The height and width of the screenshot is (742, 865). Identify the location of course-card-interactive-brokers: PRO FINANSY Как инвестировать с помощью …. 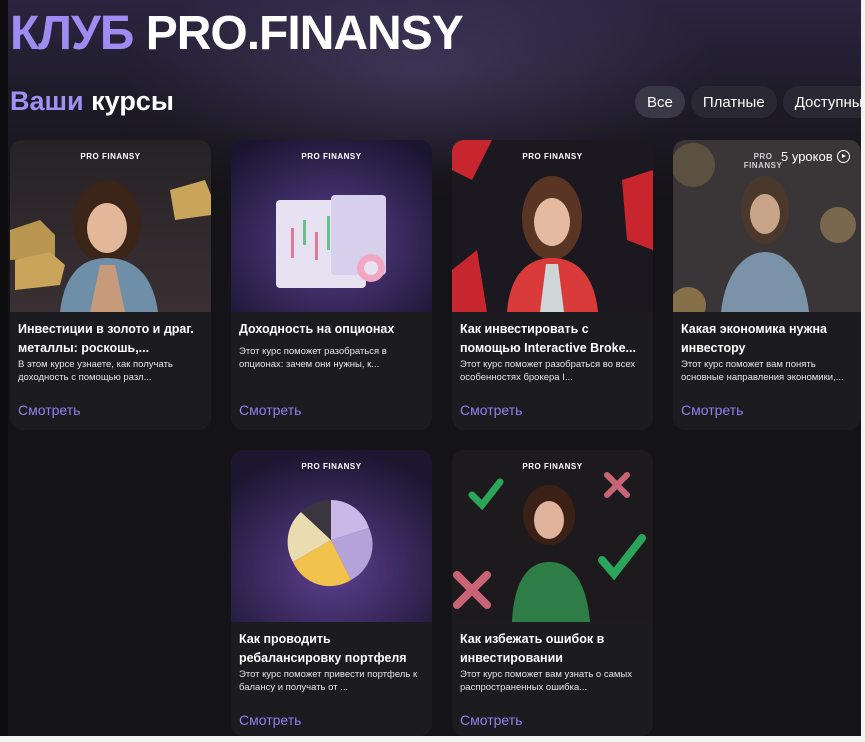
(552, 285).